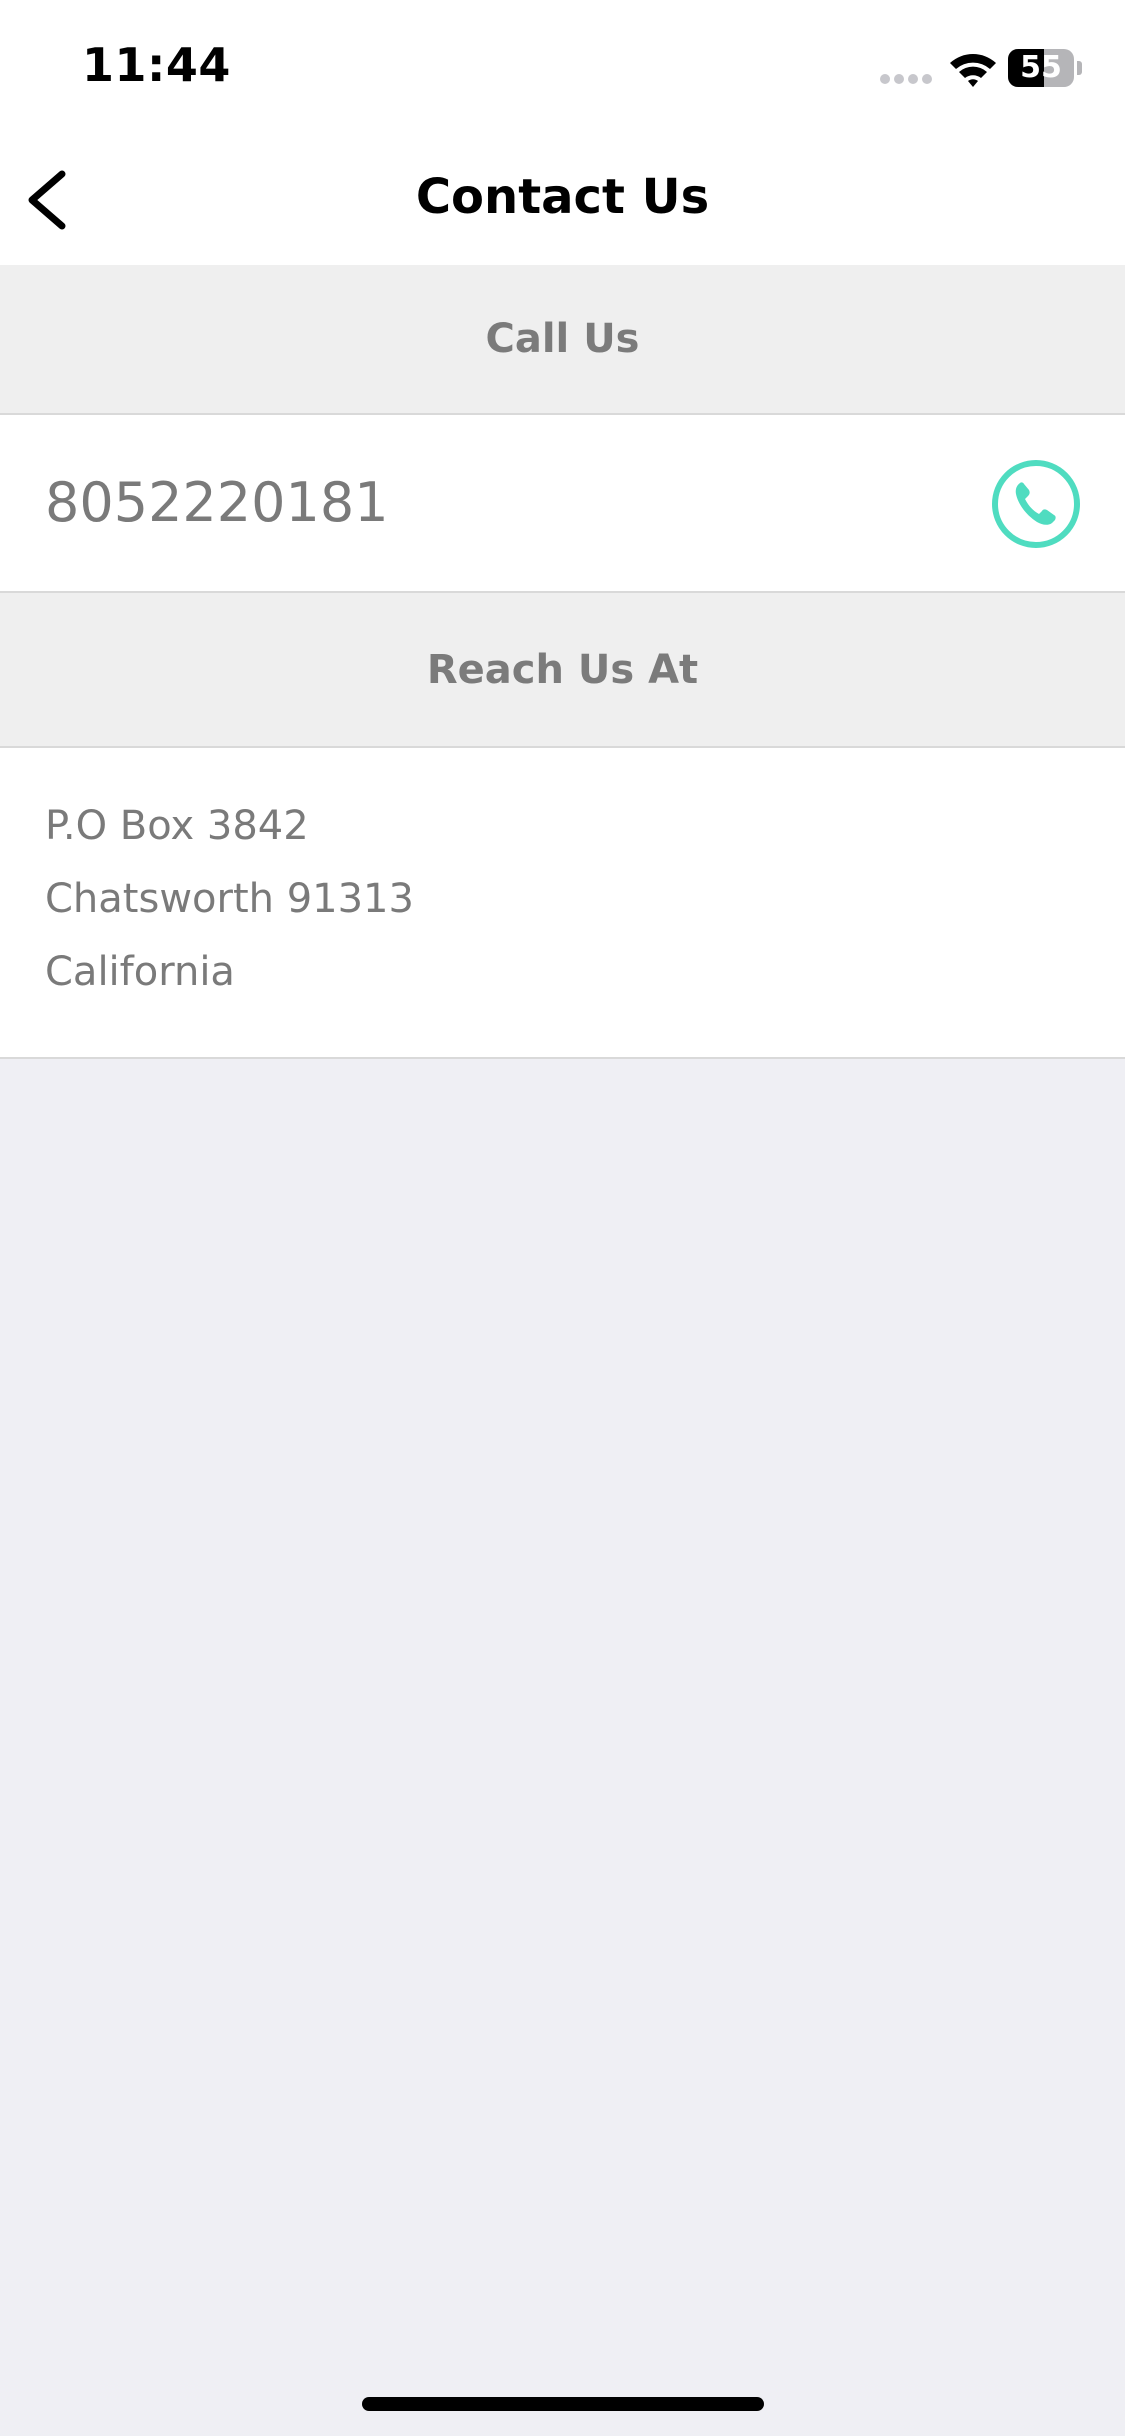 The height and width of the screenshot is (2436, 1125). I want to click on page-title: Contact Us, so click(562, 197).